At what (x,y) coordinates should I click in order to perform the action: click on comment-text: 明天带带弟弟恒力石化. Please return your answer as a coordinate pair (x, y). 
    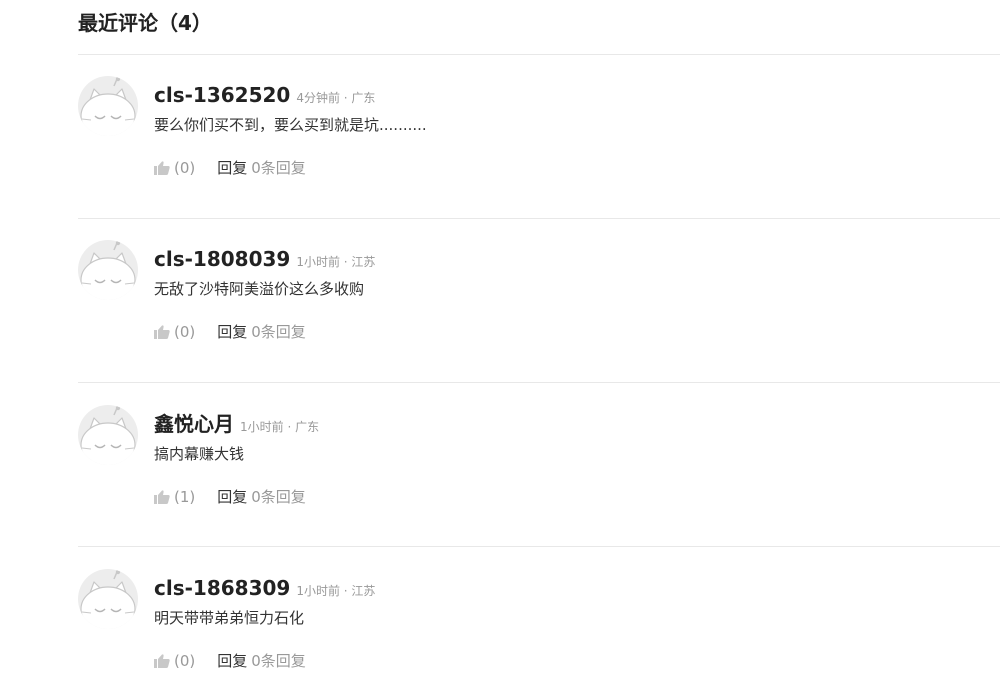
    Looking at the image, I should click on (229, 618).